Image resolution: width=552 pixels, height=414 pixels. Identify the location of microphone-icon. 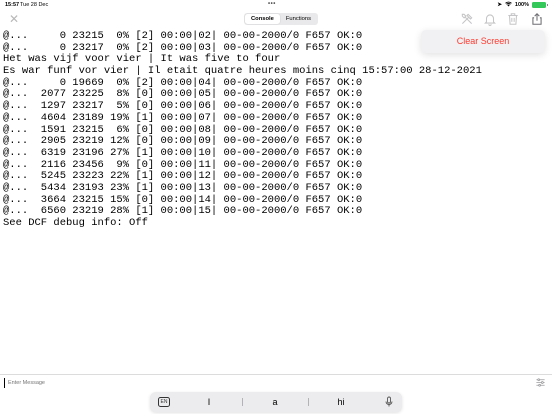
(389, 402).